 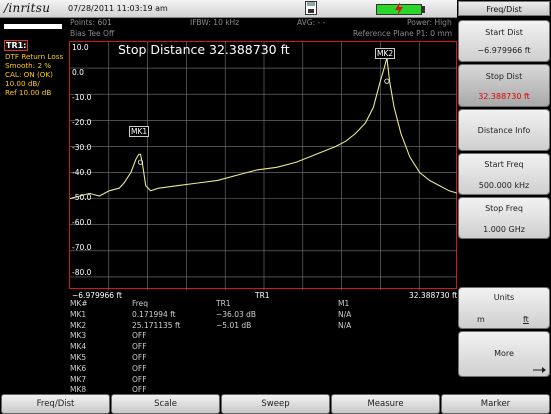 I want to click on marker-table-cell: MK7, so click(x=78, y=379).